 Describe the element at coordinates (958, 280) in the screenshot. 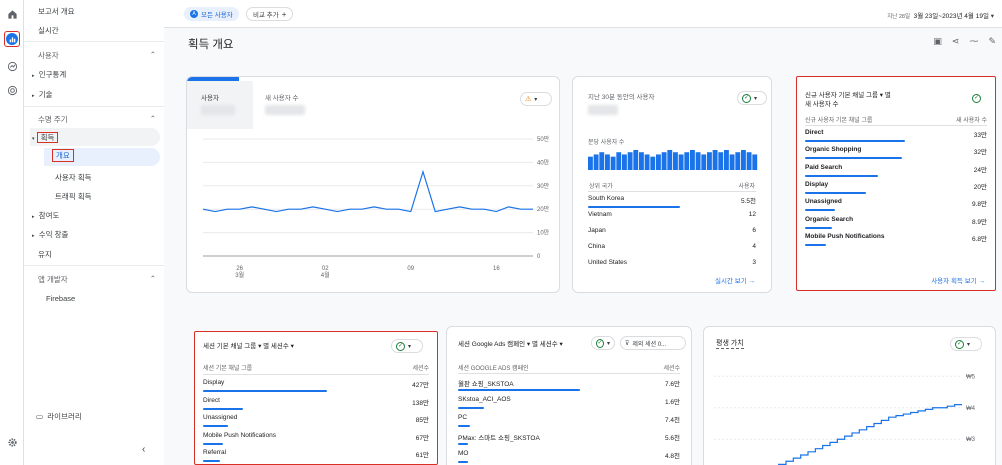

I see `view-user-acquisition-link: 사용자 획득 보기 →` at that location.